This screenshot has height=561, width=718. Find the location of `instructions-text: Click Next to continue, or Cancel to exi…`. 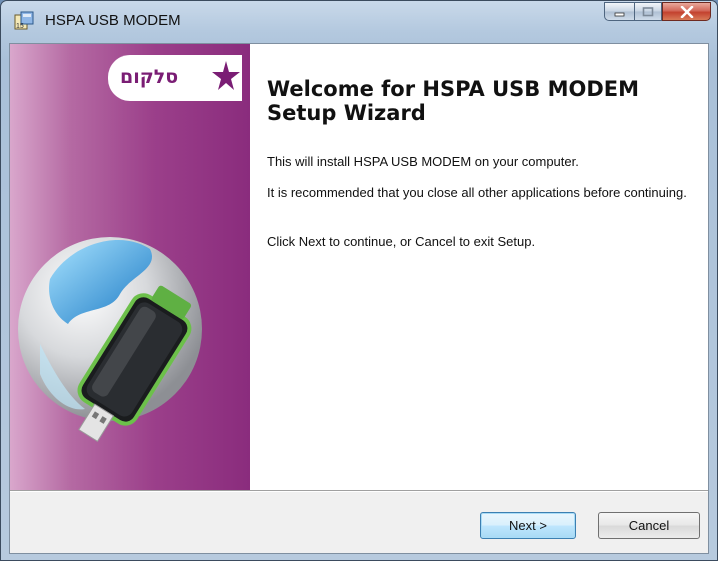

instructions-text: Click Next to continue, or Cancel to exi… is located at coordinates (401, 241).